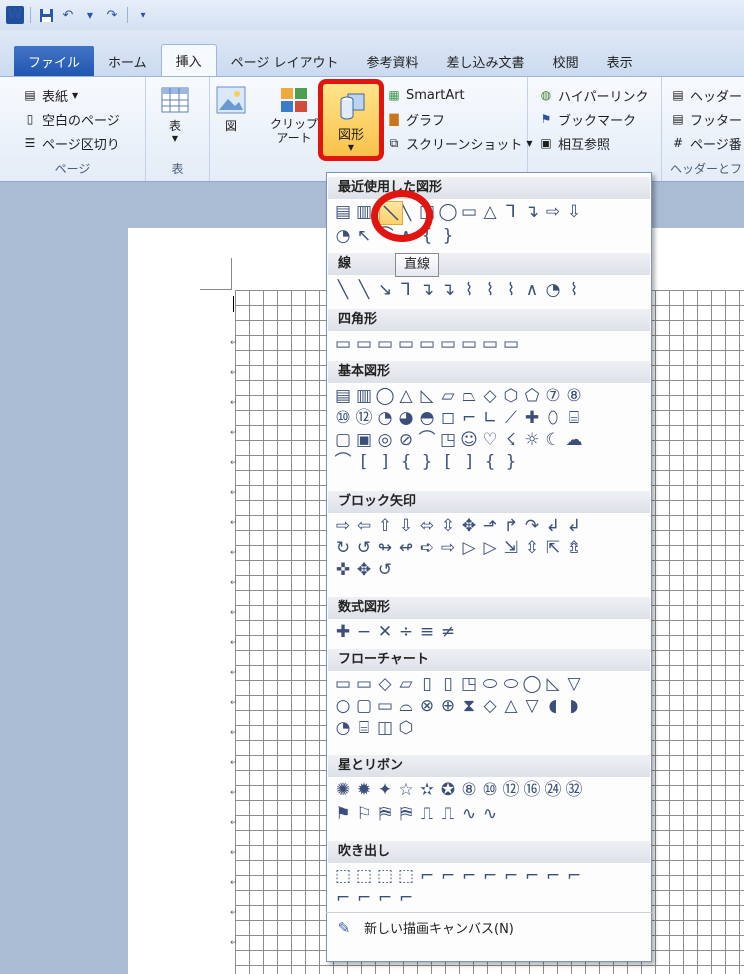 The image size is (744, 974). I want to click on shape-row-rectangles: ▭ ▭ ▭ ▭ ▭ ▭ ▭ ▭ ▭, so click(427, 344).